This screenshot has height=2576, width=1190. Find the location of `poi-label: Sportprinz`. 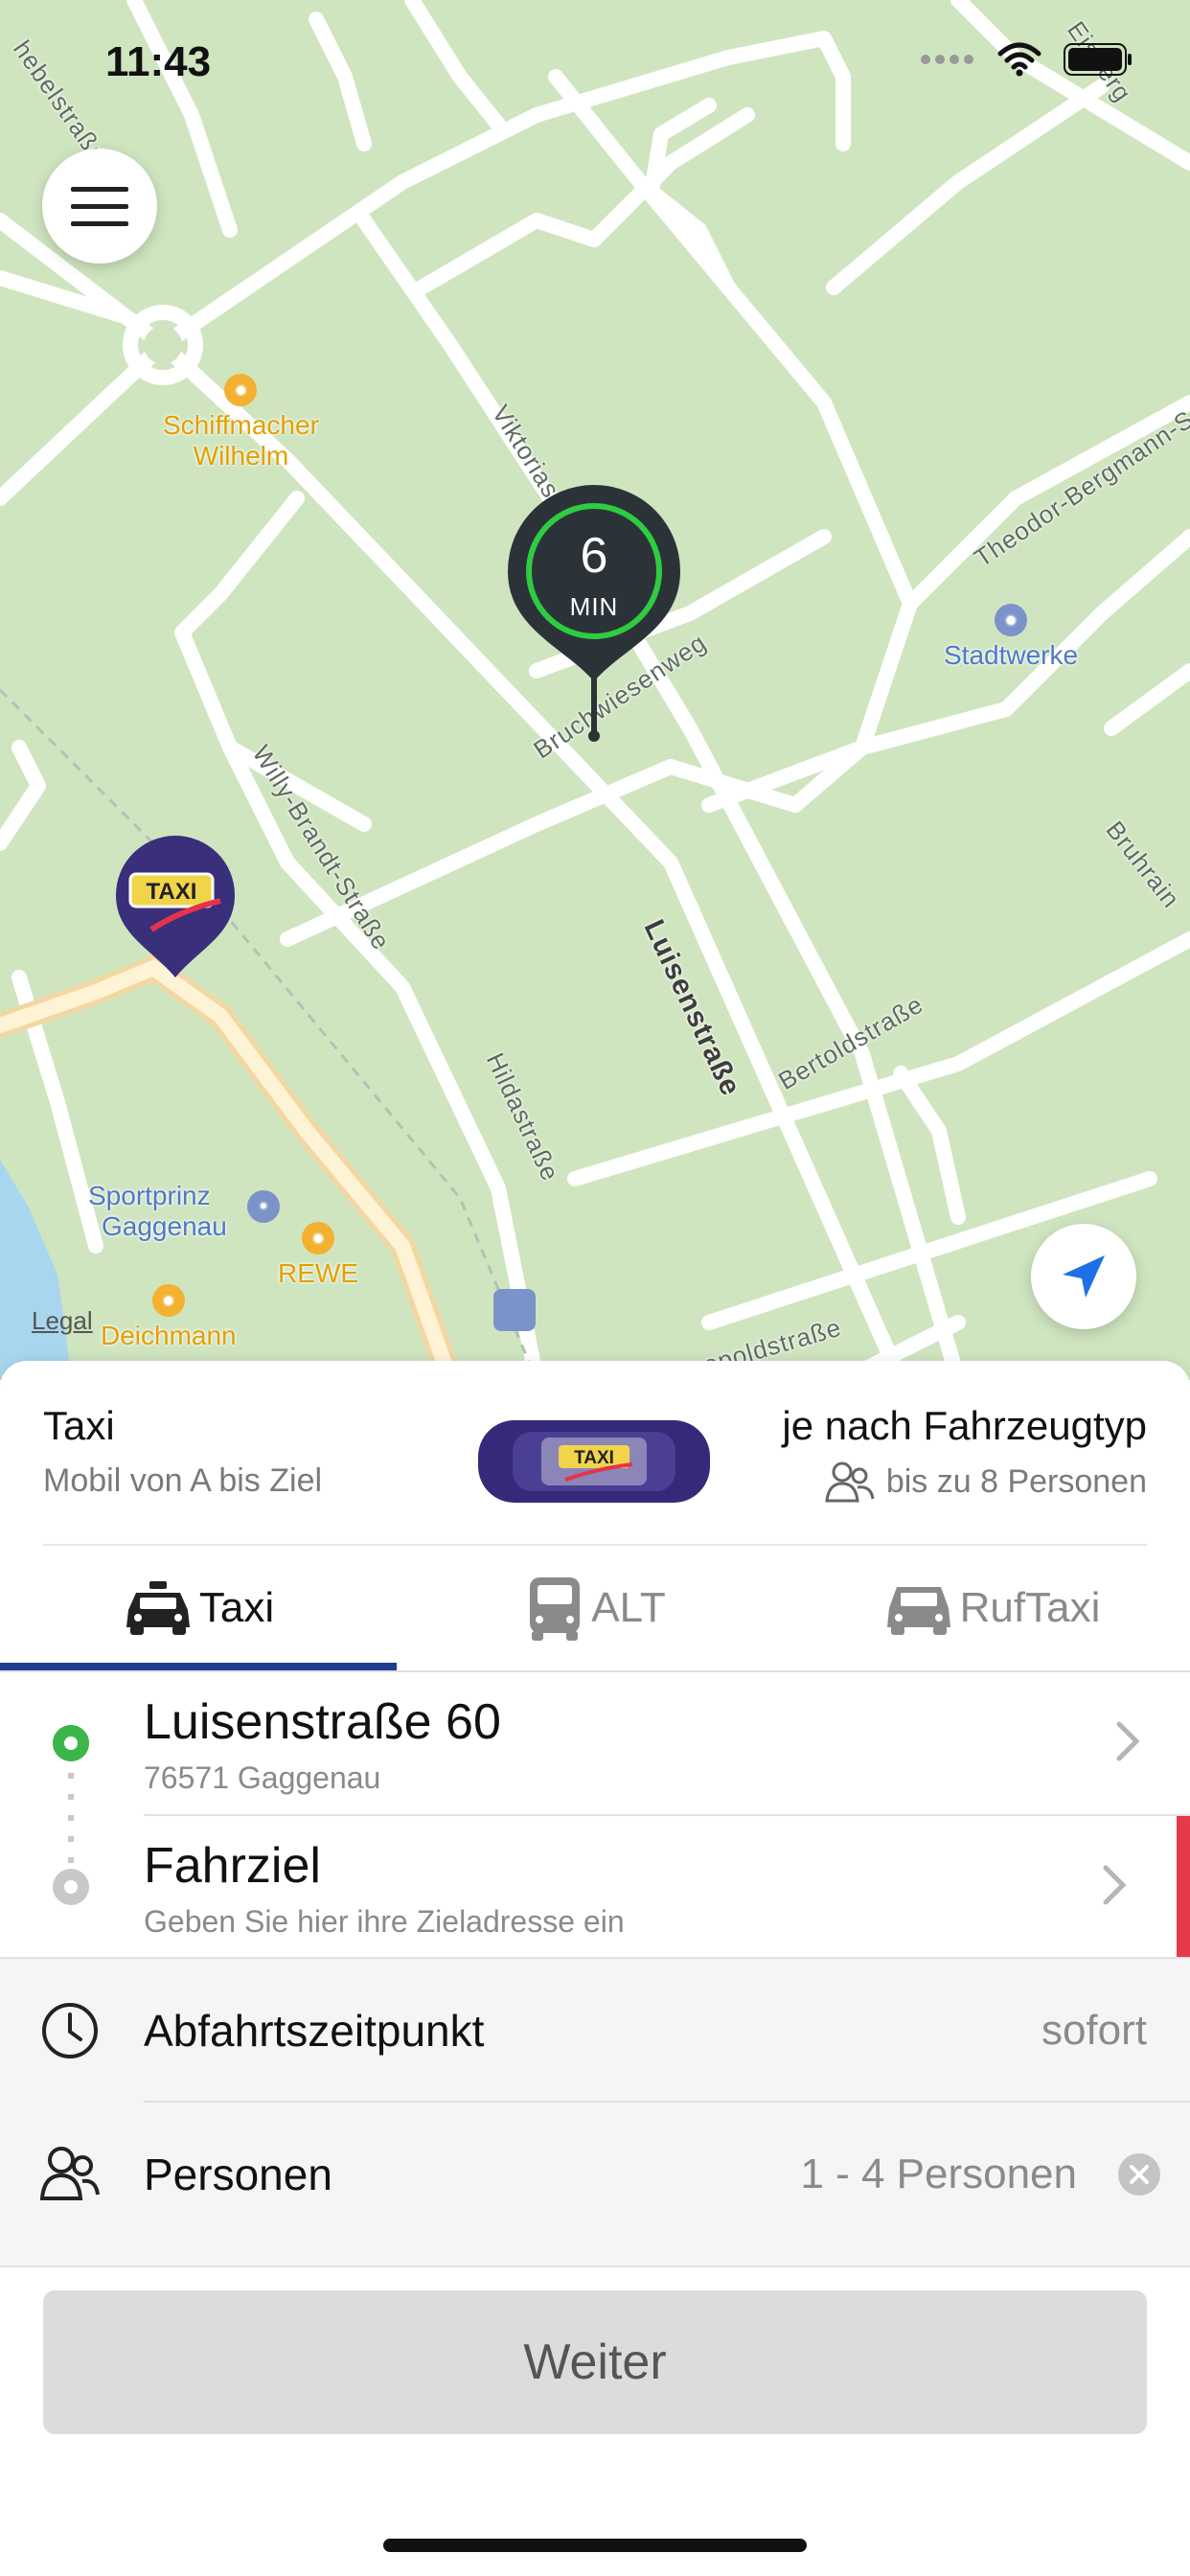

poi-label: Sportprinz is located at coordinates (150, 1195).